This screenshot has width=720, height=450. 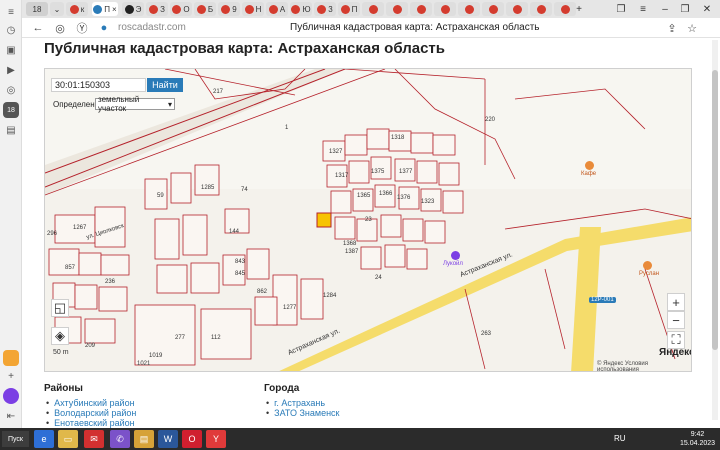 I want to click on close-window-button: ✕, so click(x=707, y=9).